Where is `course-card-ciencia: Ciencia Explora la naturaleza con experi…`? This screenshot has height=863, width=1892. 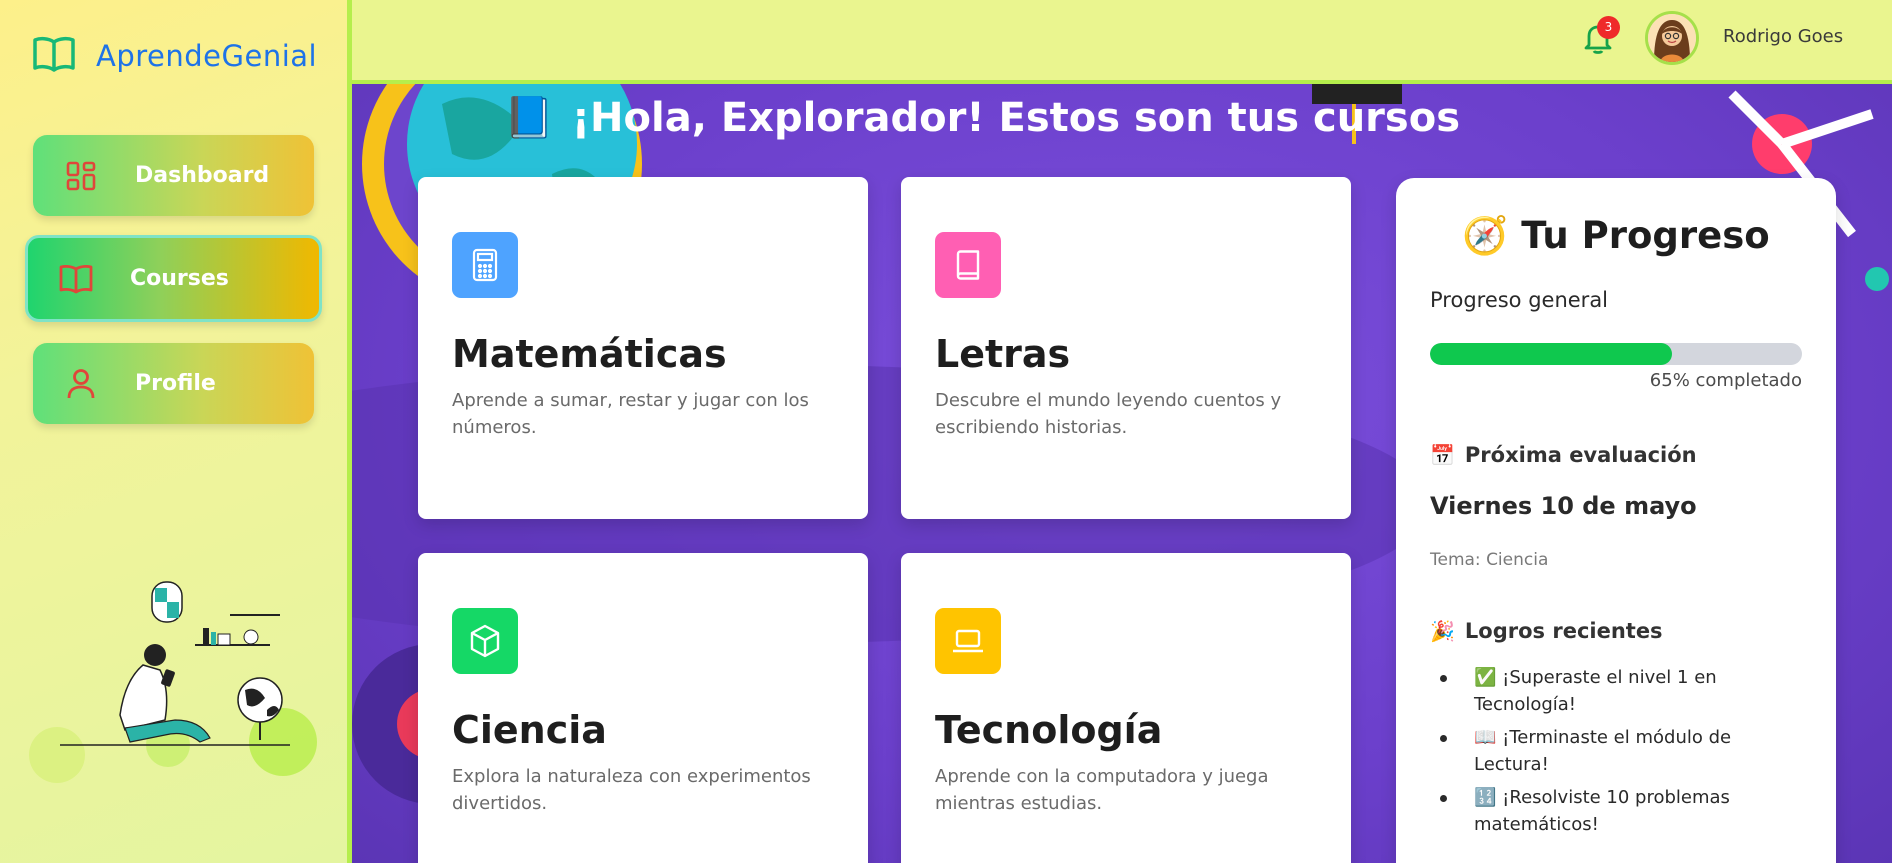
course-card-ciencia: Ciencia Explora la naturaleza con experi… is located at coordinates (643, 708).